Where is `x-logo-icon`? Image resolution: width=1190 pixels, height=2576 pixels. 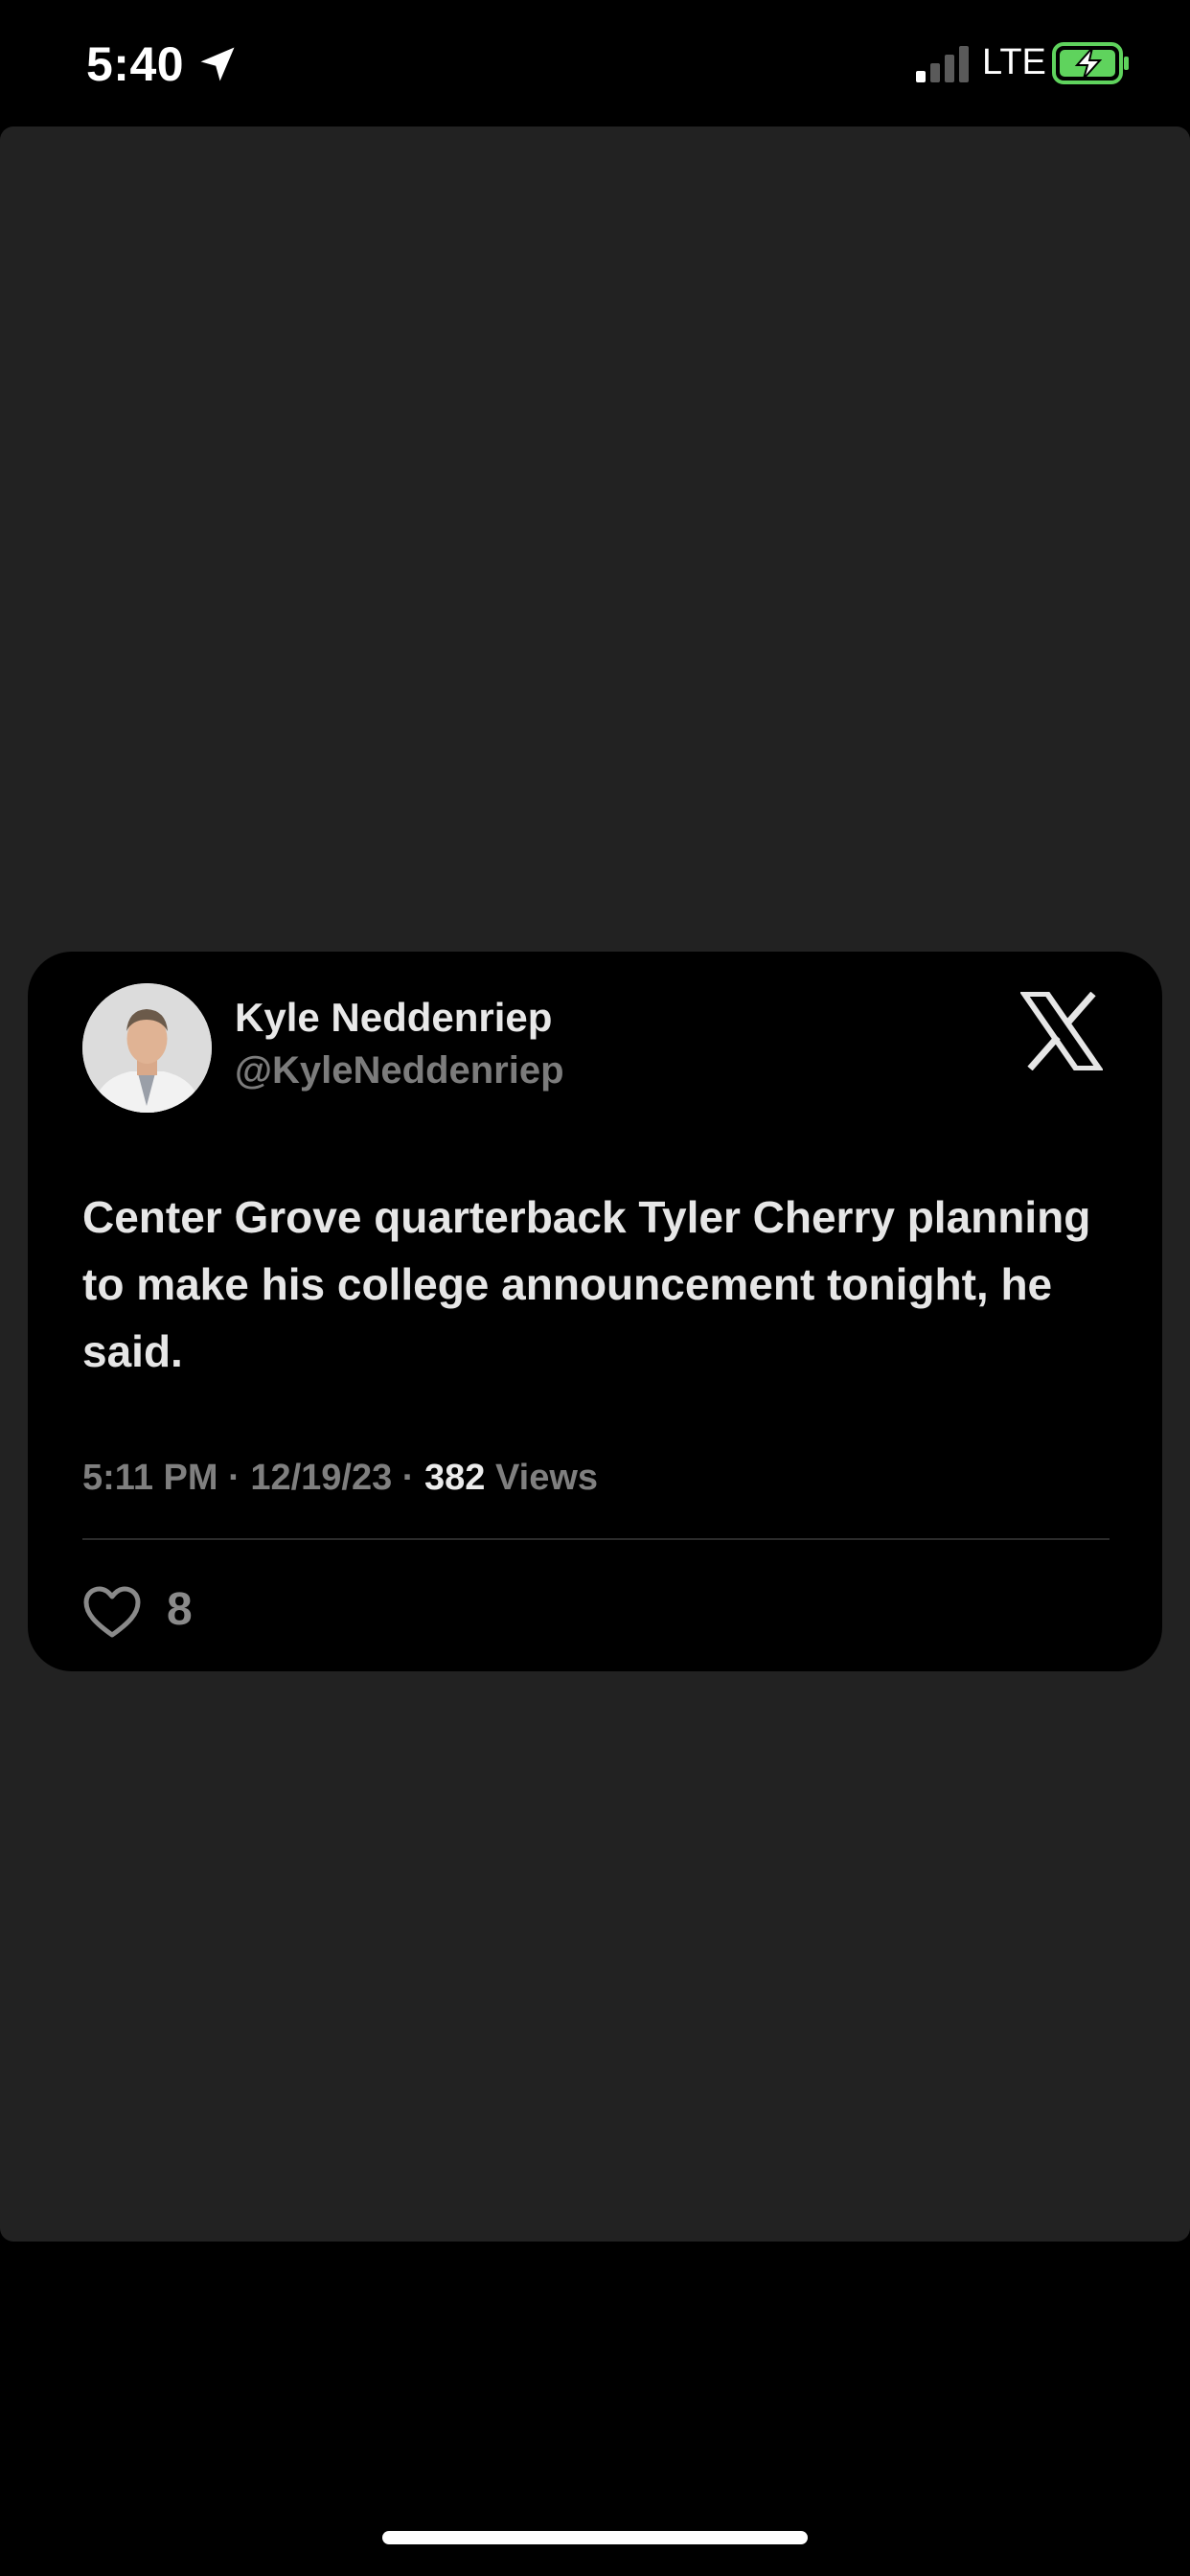 x-logo-icon is located at coordinates (1062, 1031).